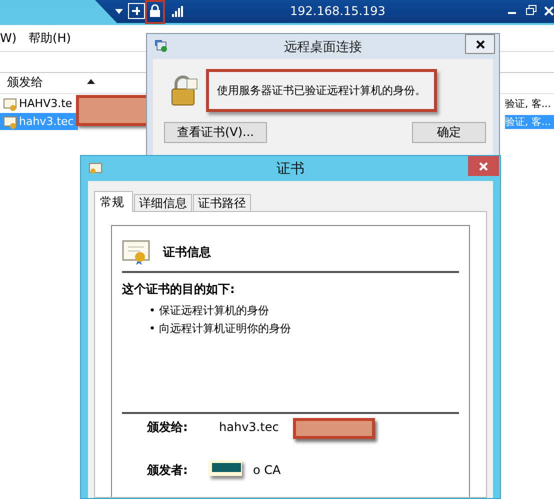  I want to click on message-text: 使用服务器证书已验证远程计算机的身份。, so click(321, 90).